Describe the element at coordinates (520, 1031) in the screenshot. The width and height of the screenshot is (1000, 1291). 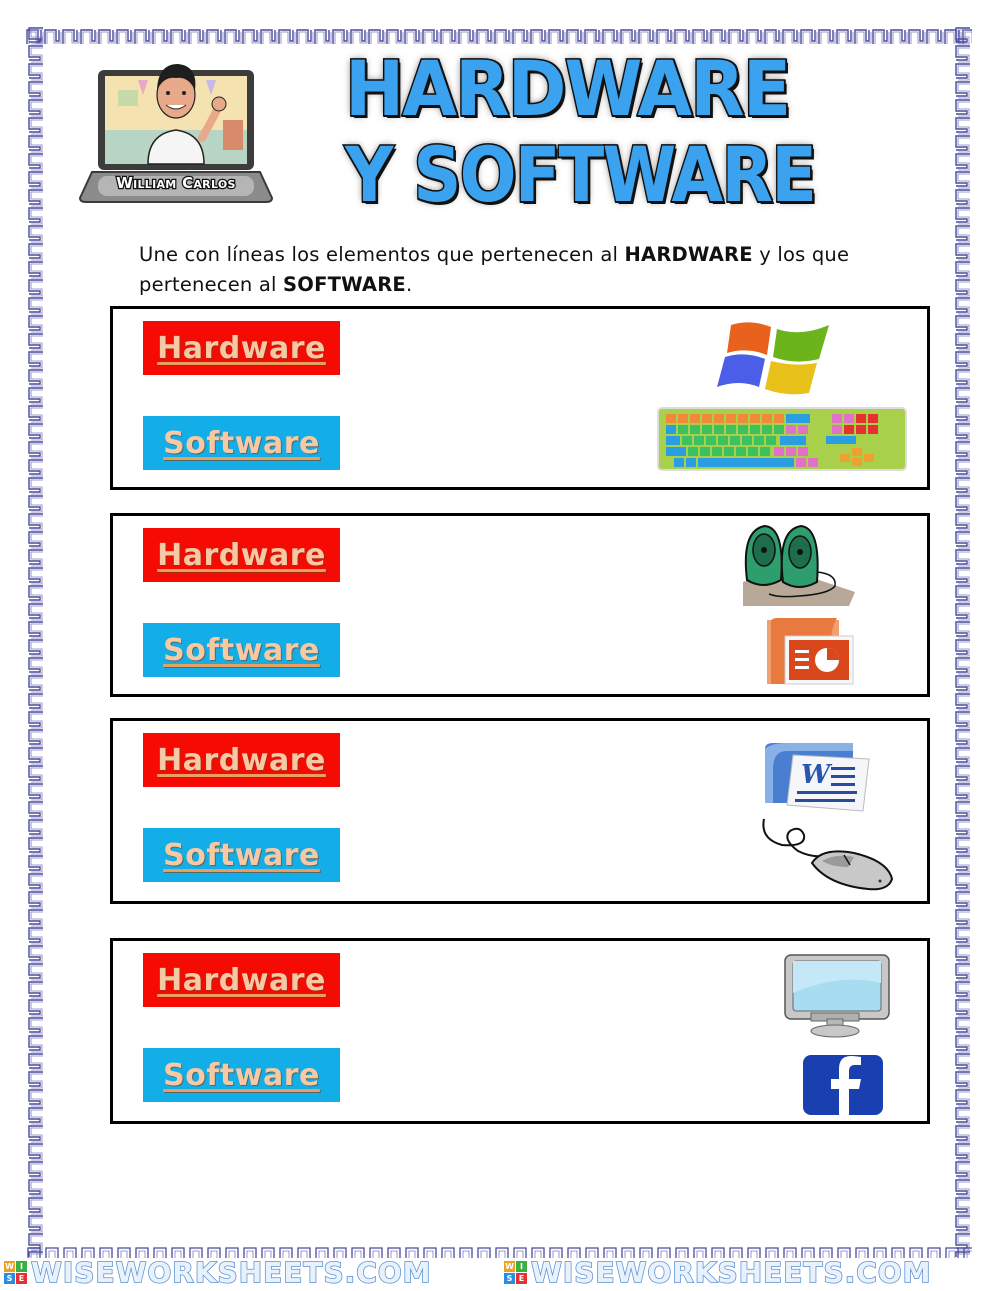
I see `match-group-4: Hardware Software` at that location.